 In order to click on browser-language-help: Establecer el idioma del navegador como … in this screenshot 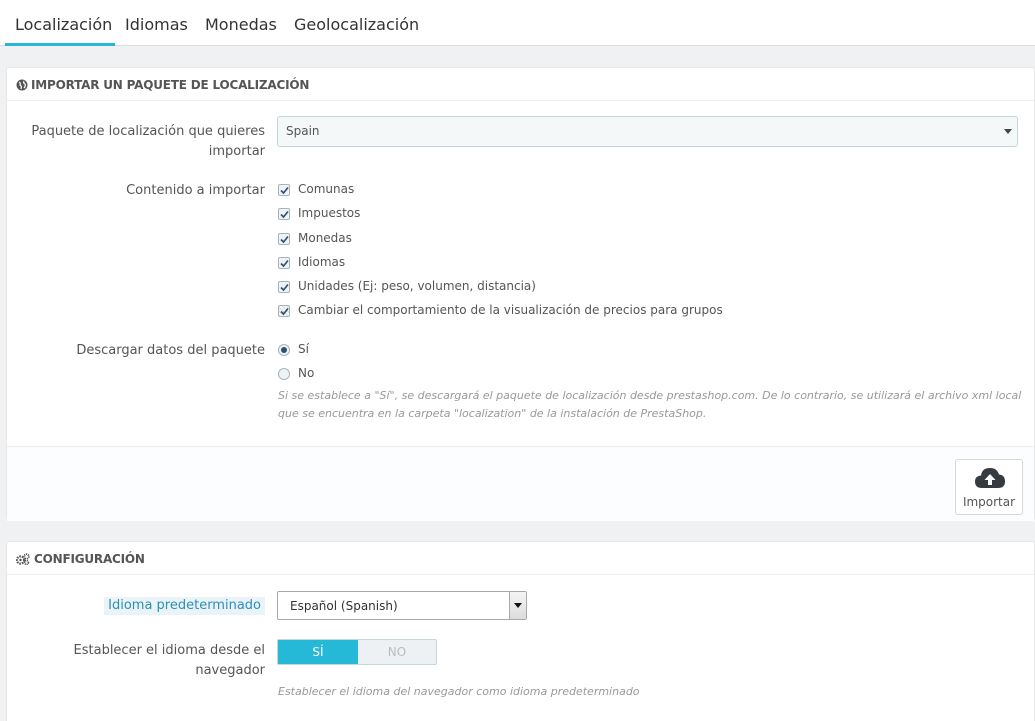, I will do `click(459, 691)`.